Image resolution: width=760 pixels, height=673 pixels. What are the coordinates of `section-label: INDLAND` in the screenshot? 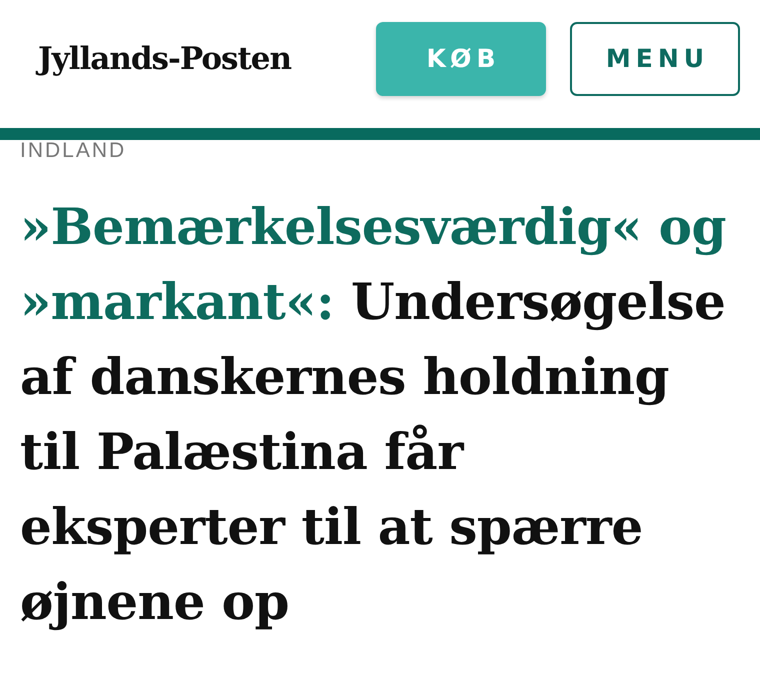 It's located at (380, 150).